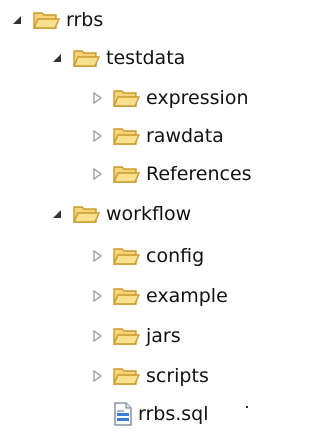 Image resolution: width=320 pixels, height=434 pixels. Describe the element at coordinates (175, 256) in the screenshot. I see `tree-node-label: config` at that location.